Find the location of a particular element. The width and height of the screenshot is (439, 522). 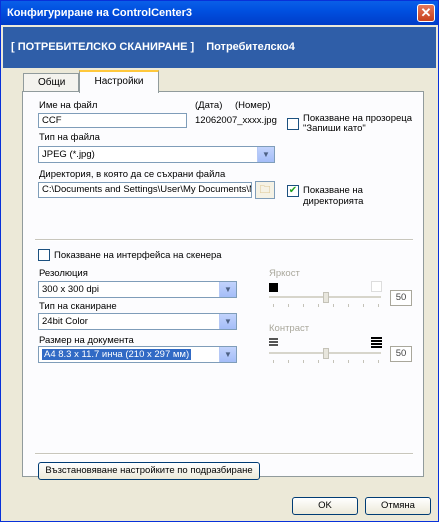

brightness-value: 50 is located at coordinates (401, 298).